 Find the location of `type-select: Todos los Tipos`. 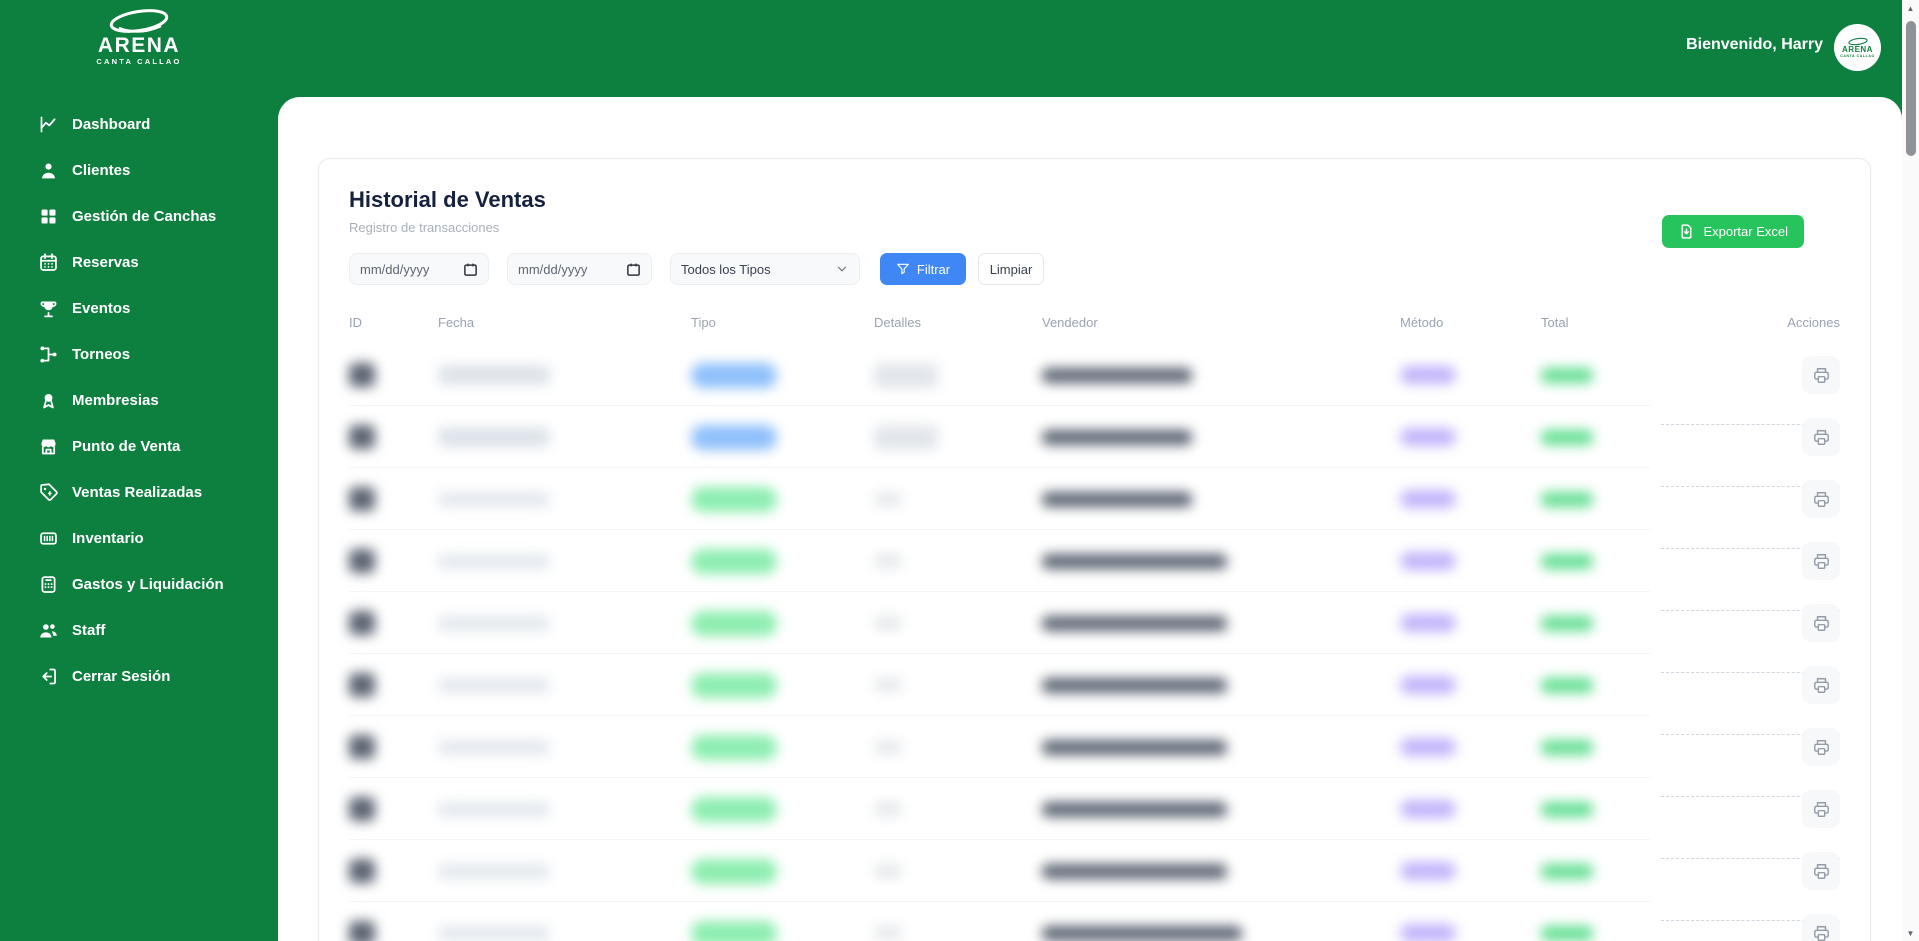

type-select: Todos los Tipos is located at coordinates (765, 269).